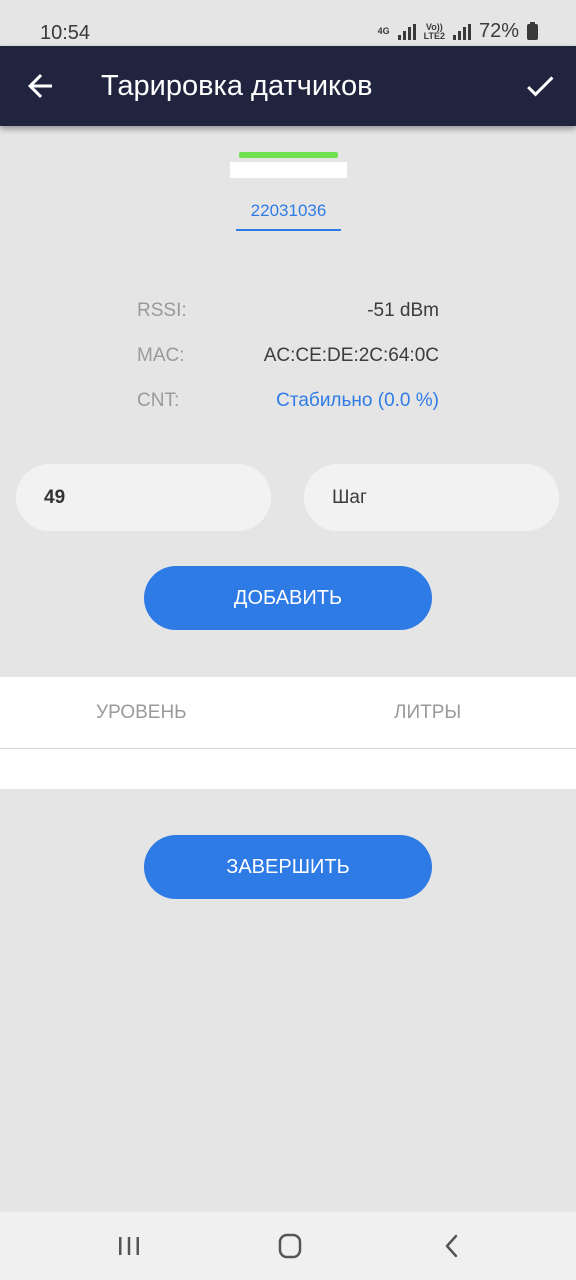 Image resolution: width=576 pixels, height=1280 pixels. I want to click on device-id-underline, so click(288, 230).